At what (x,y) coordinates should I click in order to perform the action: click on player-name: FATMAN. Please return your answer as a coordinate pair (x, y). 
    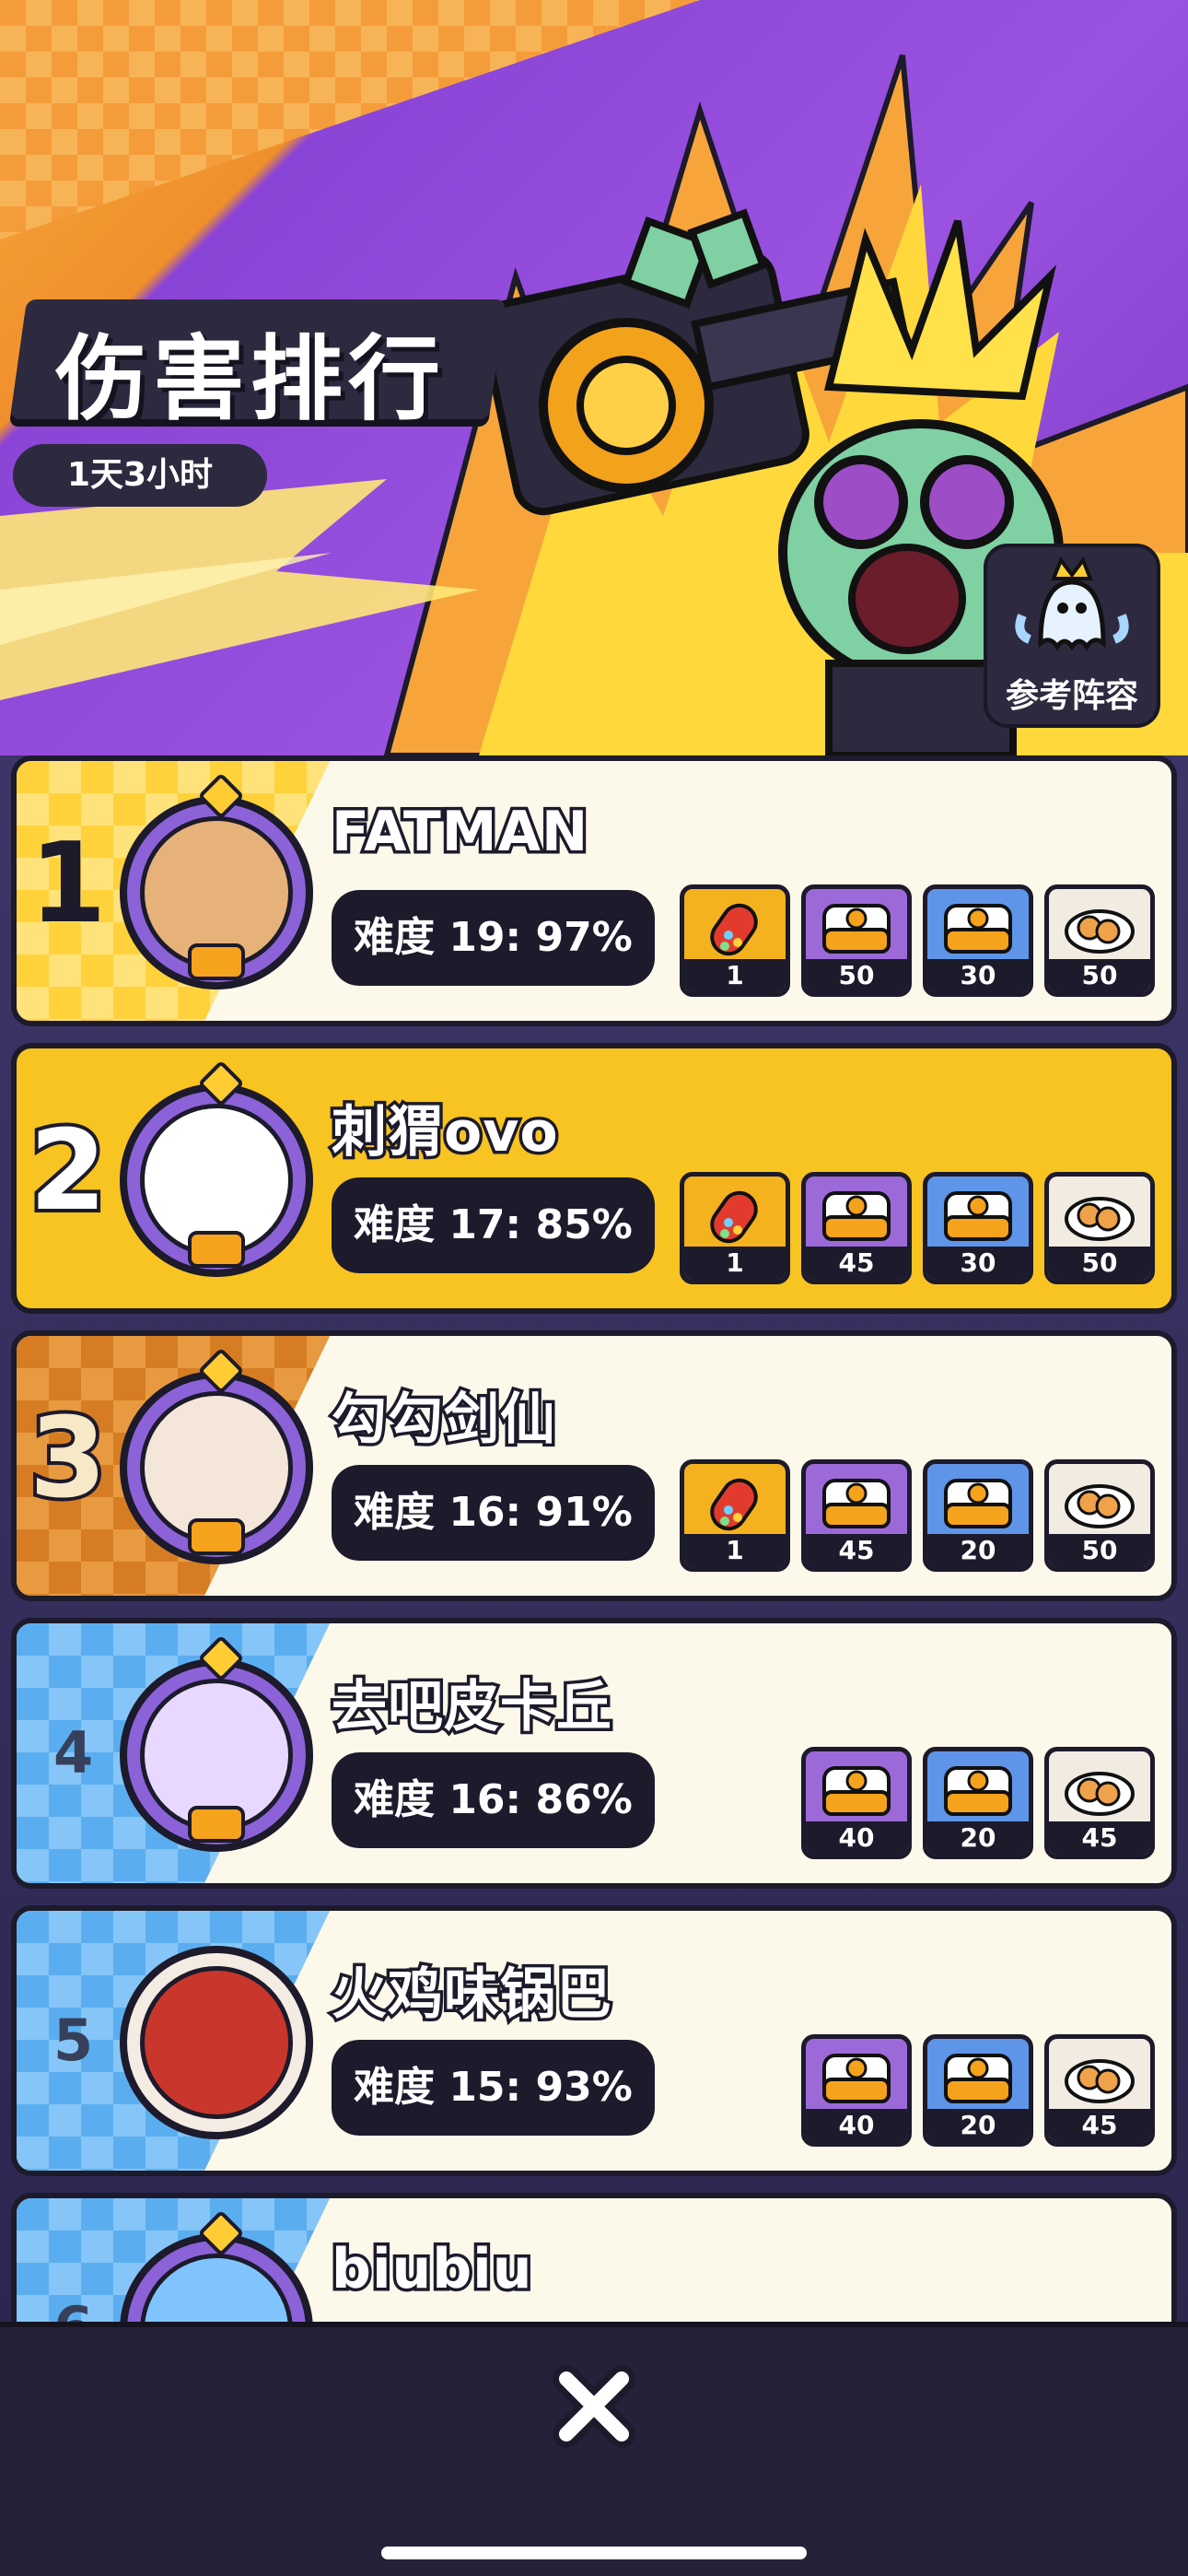
    Looking at the image, I should click on (459, 832).